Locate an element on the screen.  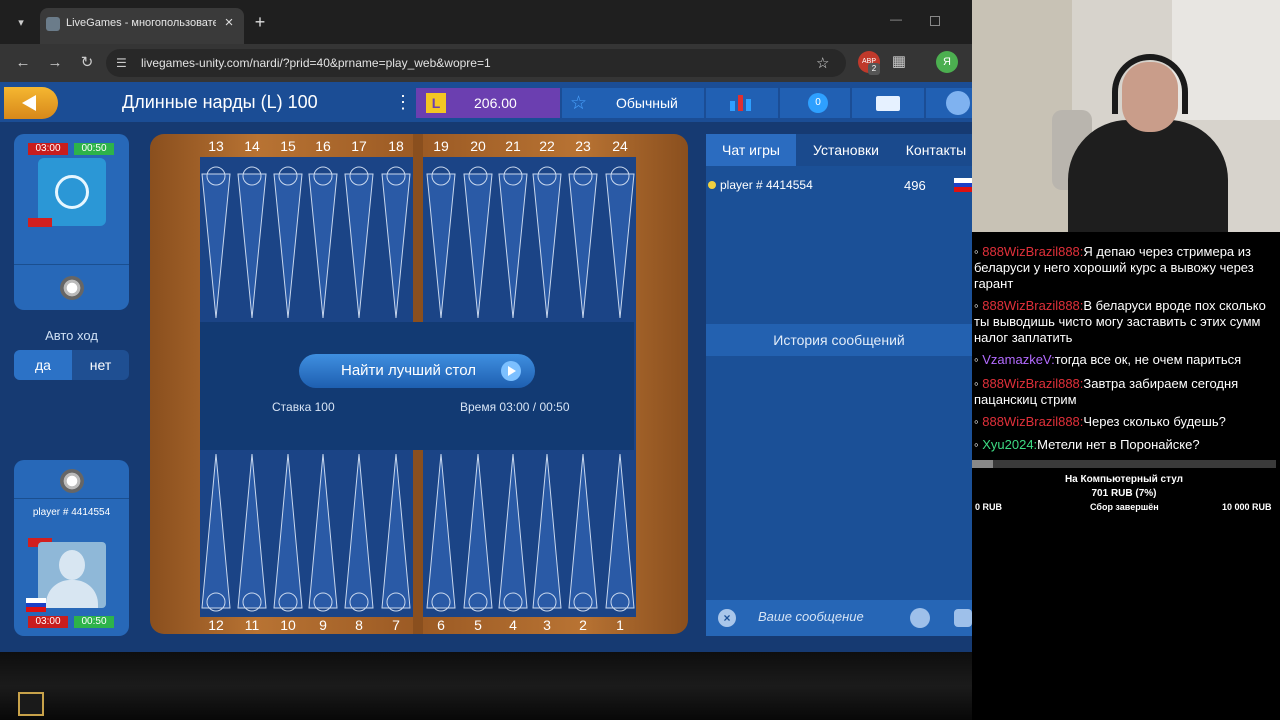
tab-contacts: Контакты is located at coordinates (934, 150).